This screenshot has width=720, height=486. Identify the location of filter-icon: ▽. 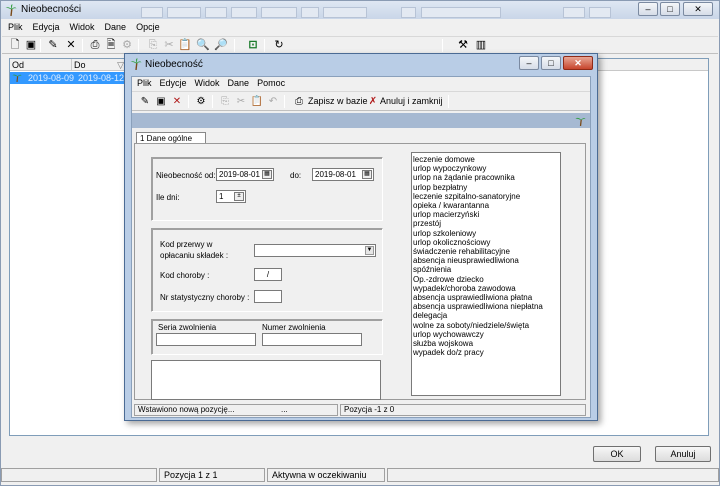
(120, 65).